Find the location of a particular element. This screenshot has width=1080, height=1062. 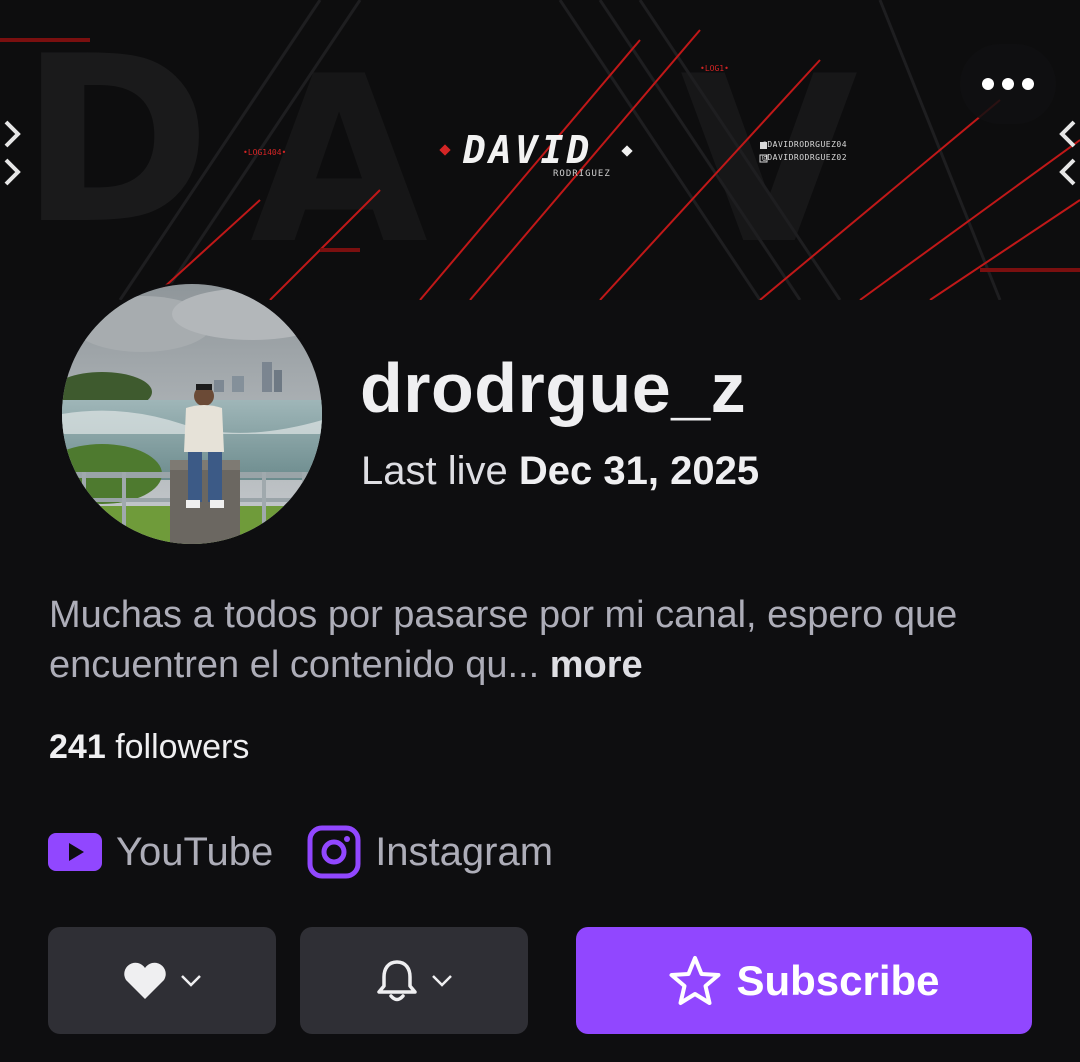

banner-tag-left: •LOG1404• is located at coordinates (265, 152).